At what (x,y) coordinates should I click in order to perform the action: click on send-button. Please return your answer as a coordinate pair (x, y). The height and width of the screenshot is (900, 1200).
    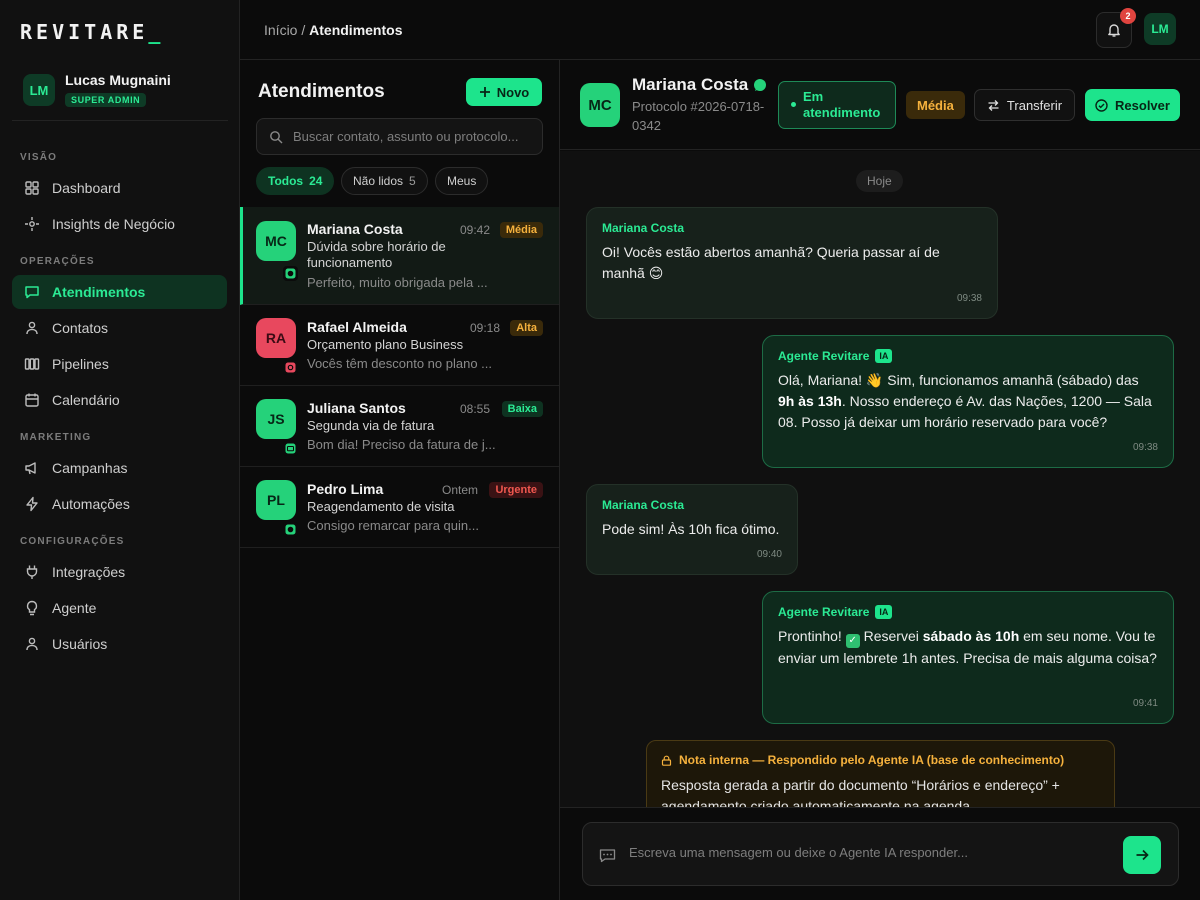
    Looking at the image, I should click on (1142, 855).